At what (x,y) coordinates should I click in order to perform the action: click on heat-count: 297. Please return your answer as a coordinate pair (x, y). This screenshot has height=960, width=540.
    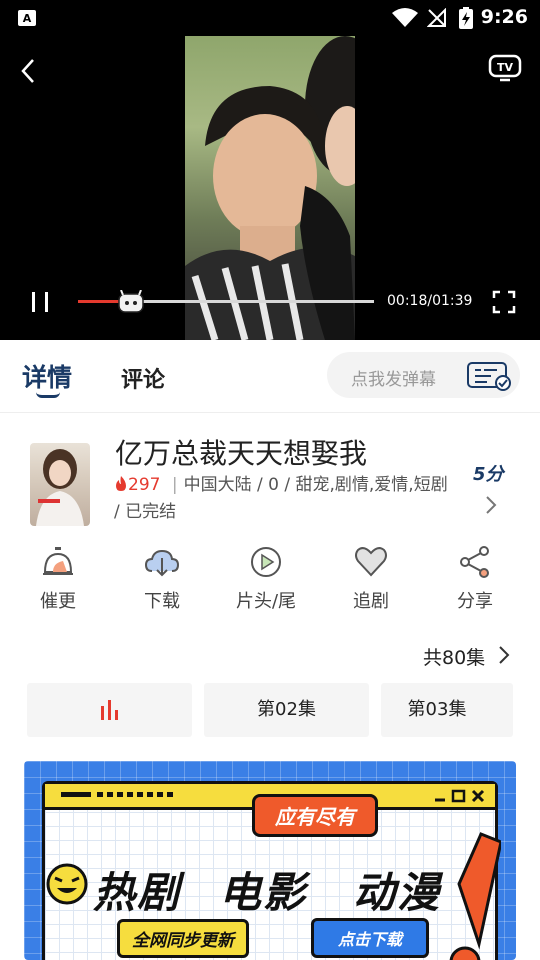
    Looking at the image, I should click on (144, 485).